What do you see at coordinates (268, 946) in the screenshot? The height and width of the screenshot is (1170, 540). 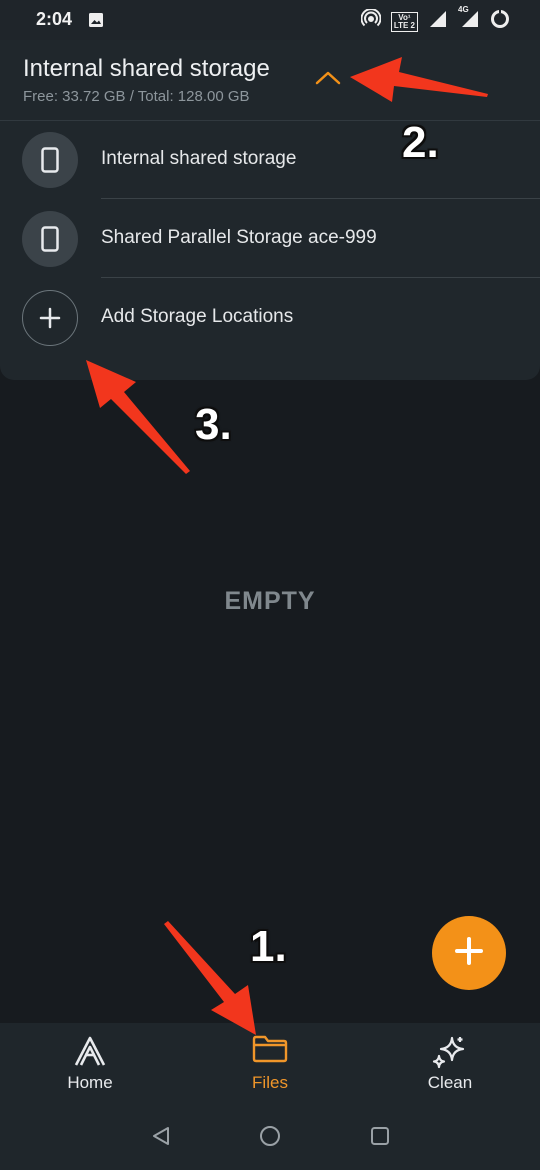 I see `annotation-label-1: 1.` at bounding box center [268, 946].